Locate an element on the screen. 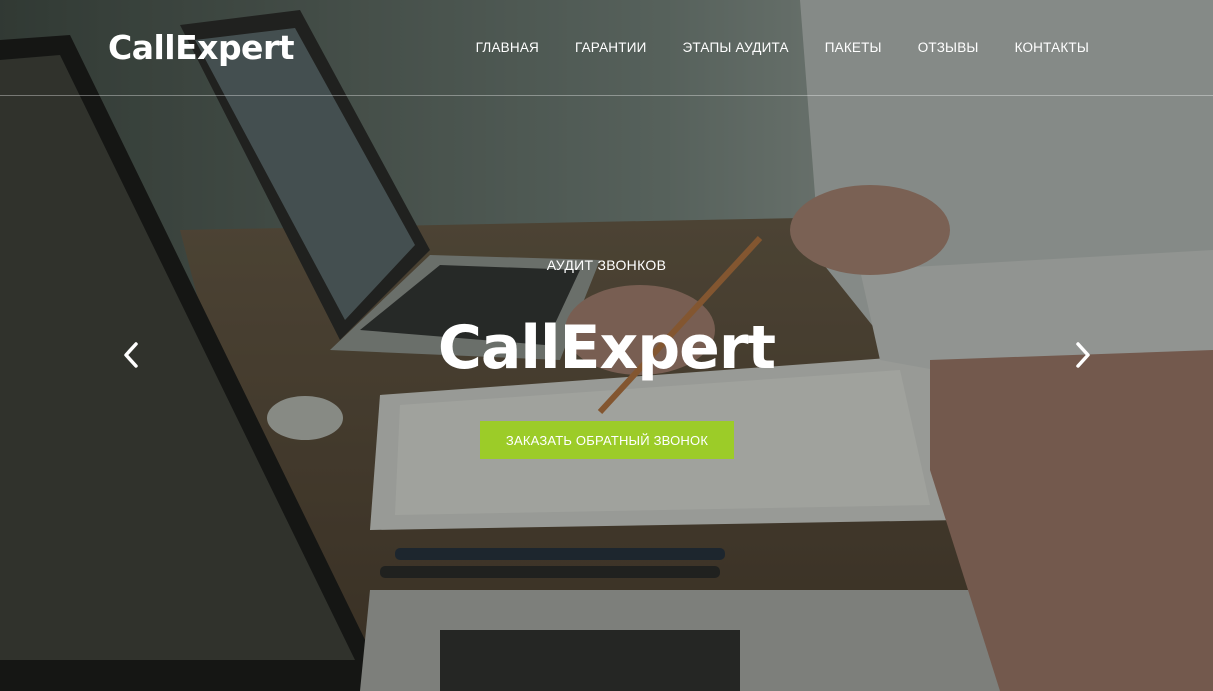 The image size is (1213, 691). nav-item-guarantees: ГАРАНТИИ is located at coordinates (611, 47).